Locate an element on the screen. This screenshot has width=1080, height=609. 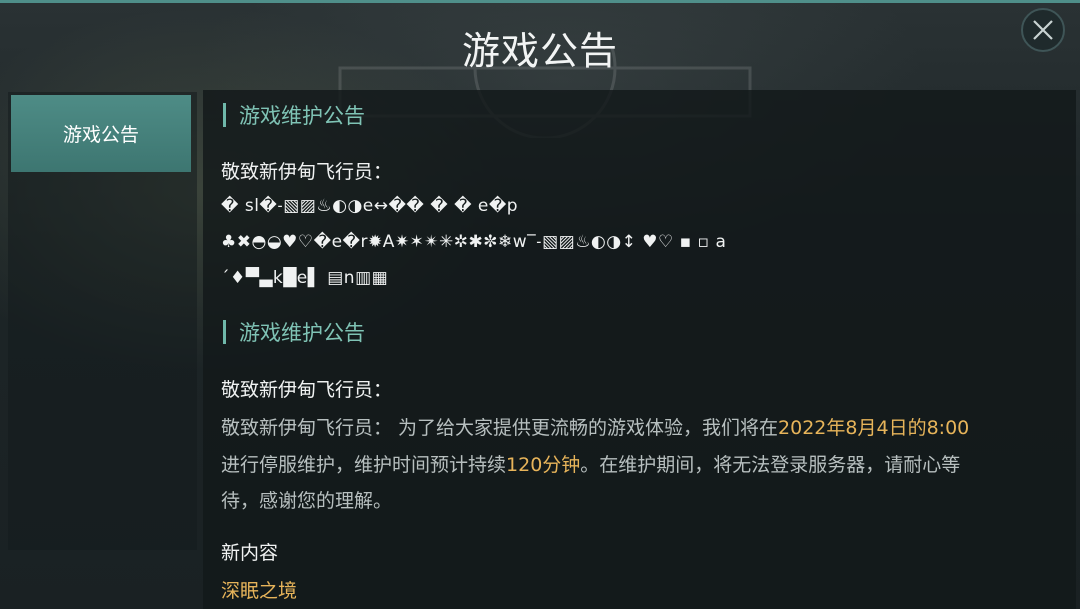
tab-label: 游戏公告 is located at coordinates (100, 135).